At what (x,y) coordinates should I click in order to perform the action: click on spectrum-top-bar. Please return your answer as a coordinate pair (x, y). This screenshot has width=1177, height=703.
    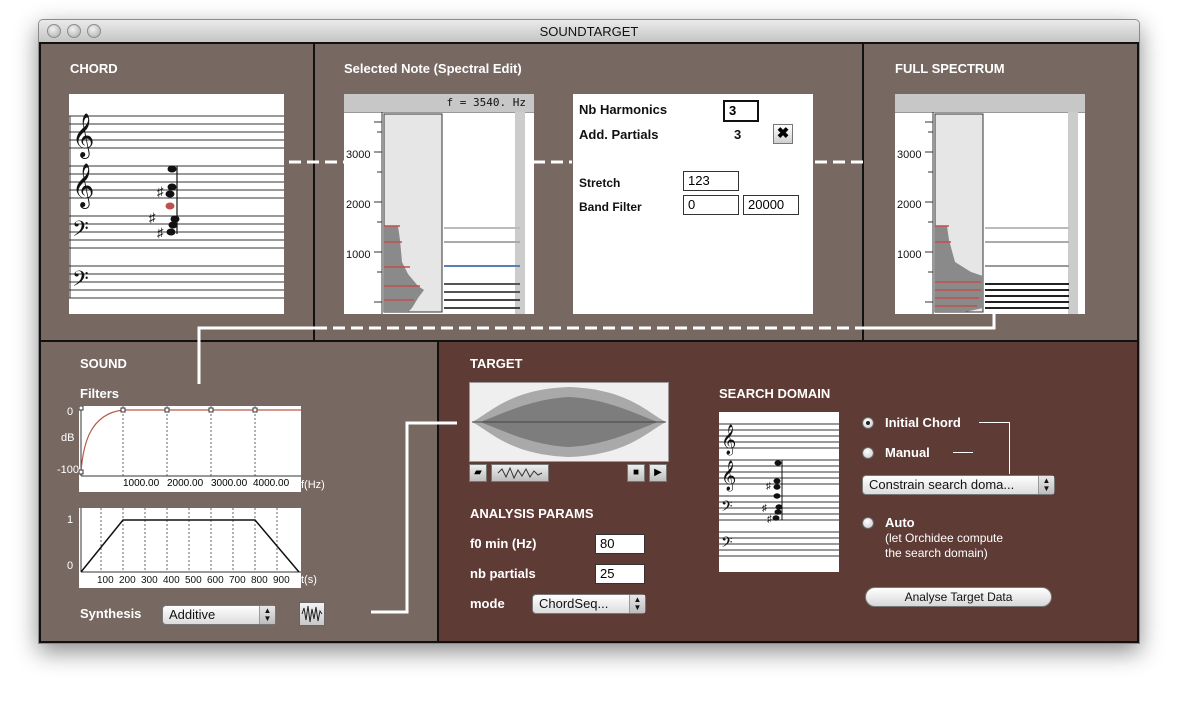
    Looking at the image, I should click on (990, 103).